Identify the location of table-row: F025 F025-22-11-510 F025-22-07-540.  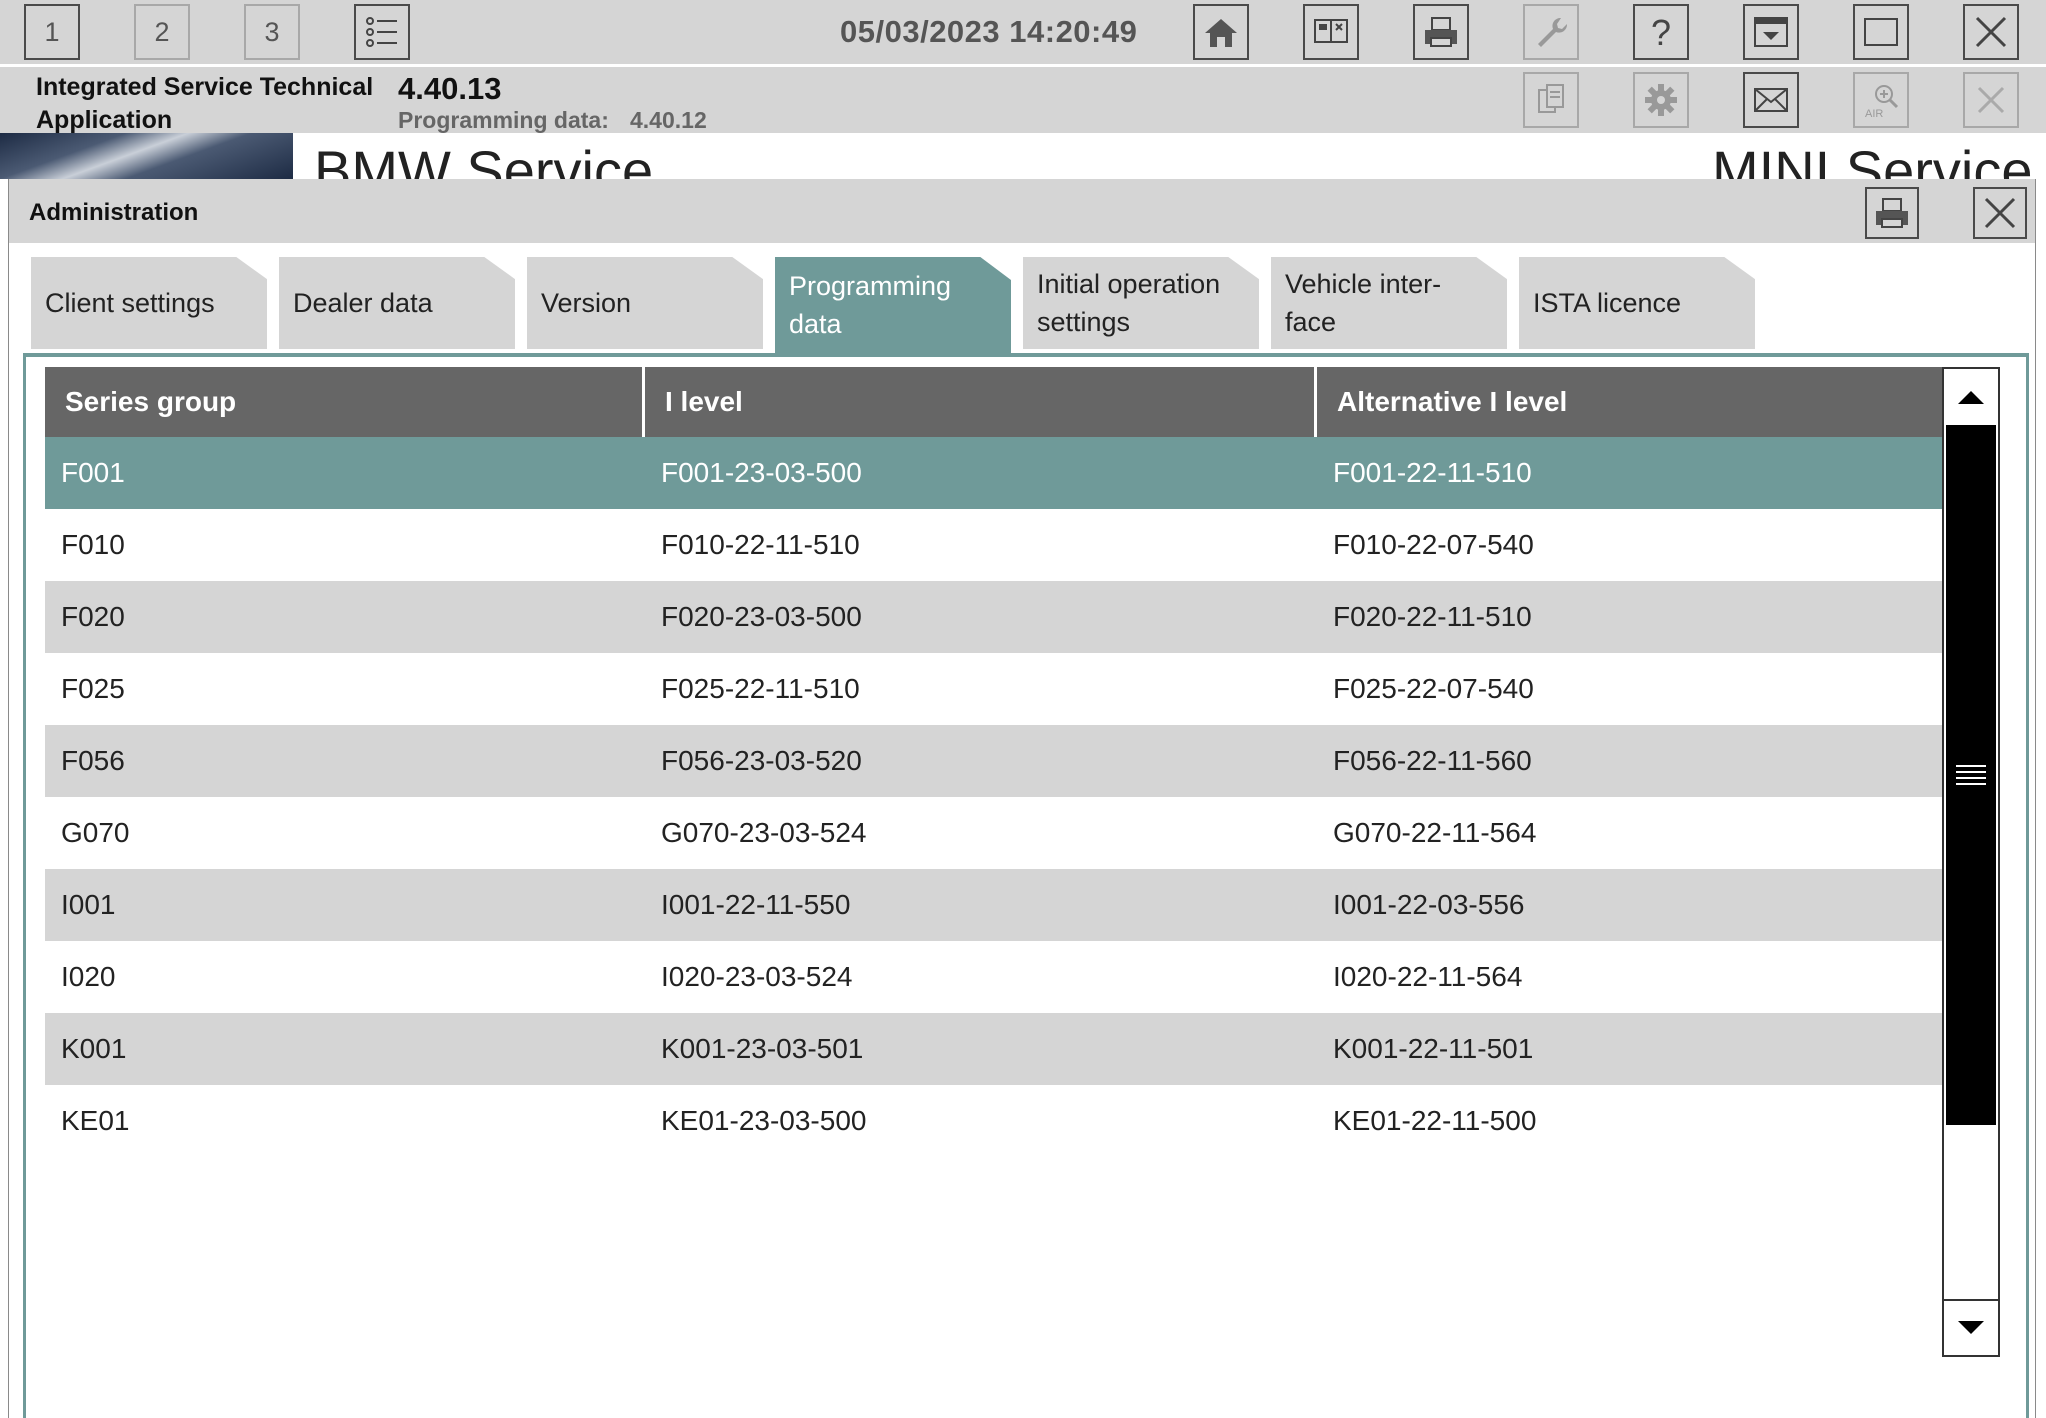
(997, 689).